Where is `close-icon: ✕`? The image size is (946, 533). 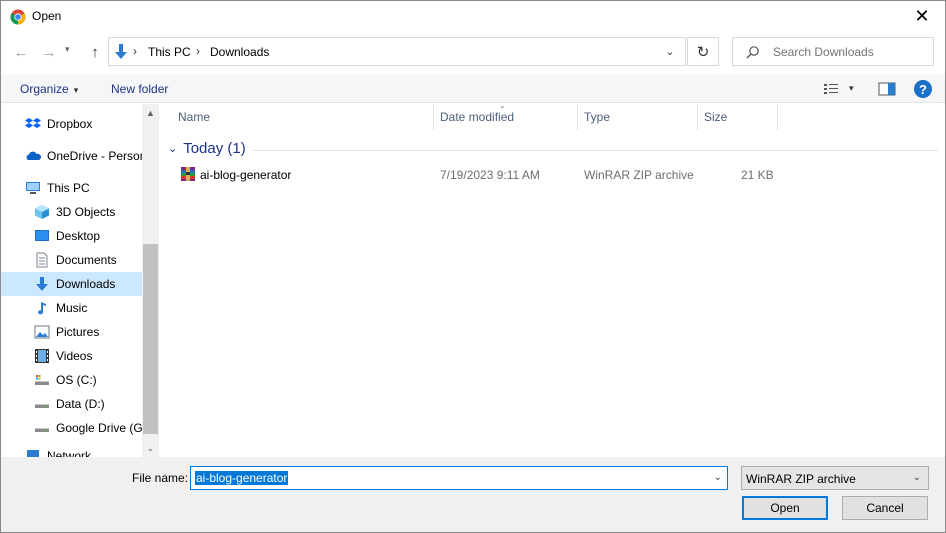
close-icon: ✕ is located at coordinates (922, 16).